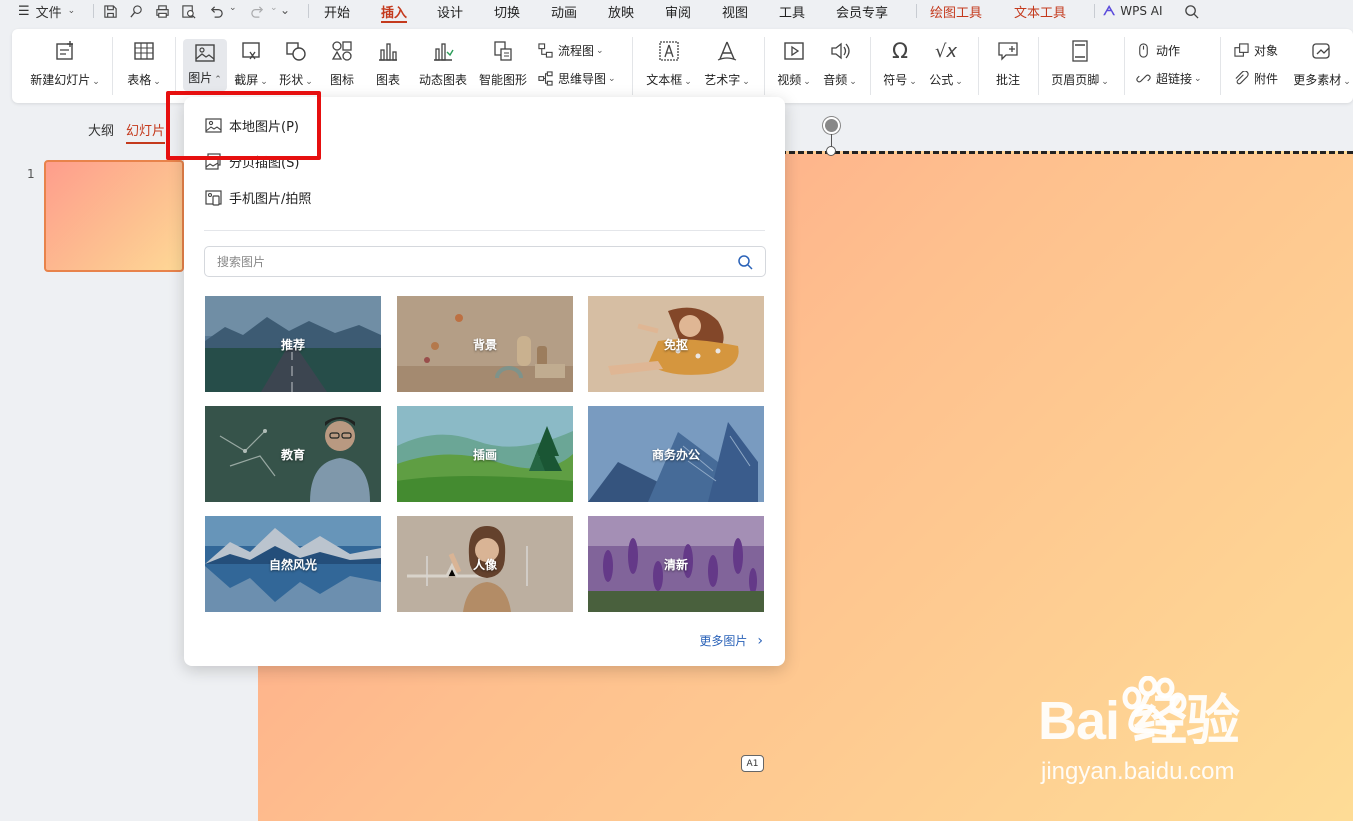 The height and width of the screenshot is (821, 1353). Describe the element at coordinates (388, 66) in the screenshot. I see `chart-button: 图表` at that location.